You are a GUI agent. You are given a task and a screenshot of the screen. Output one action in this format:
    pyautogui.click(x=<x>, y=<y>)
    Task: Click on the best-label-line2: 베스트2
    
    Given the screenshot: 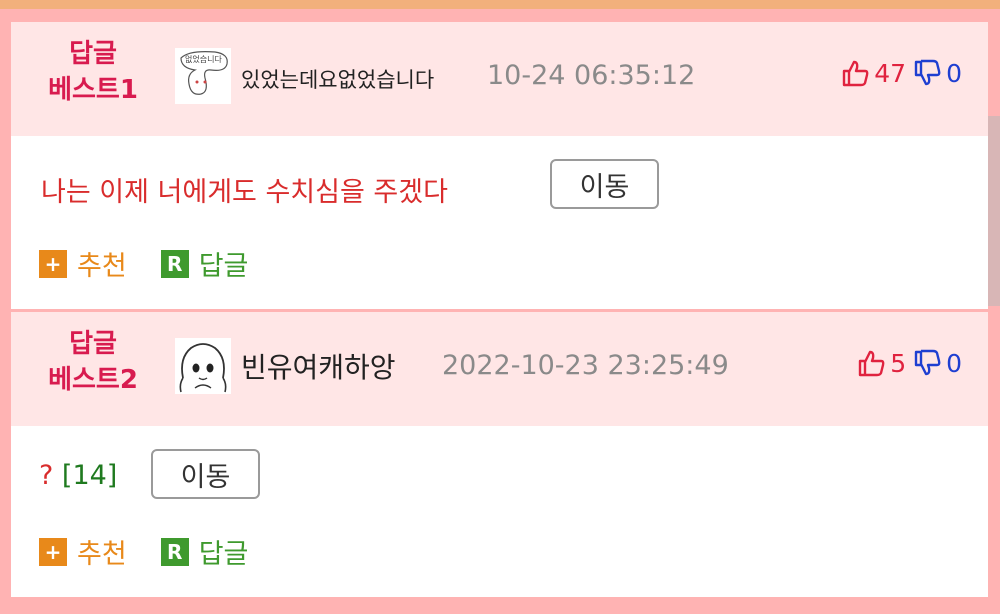 What is the action you would take?
    pyautogui.click(x=93, y=380)
    